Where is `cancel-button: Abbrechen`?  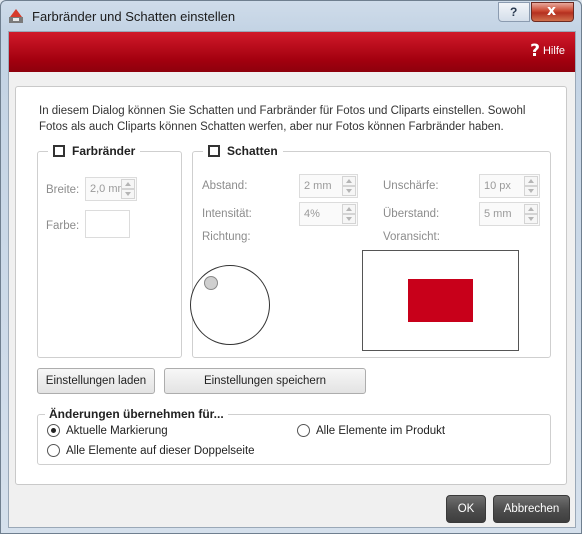
cancel-button: Abbrechen is located at coordinates (531, 509).